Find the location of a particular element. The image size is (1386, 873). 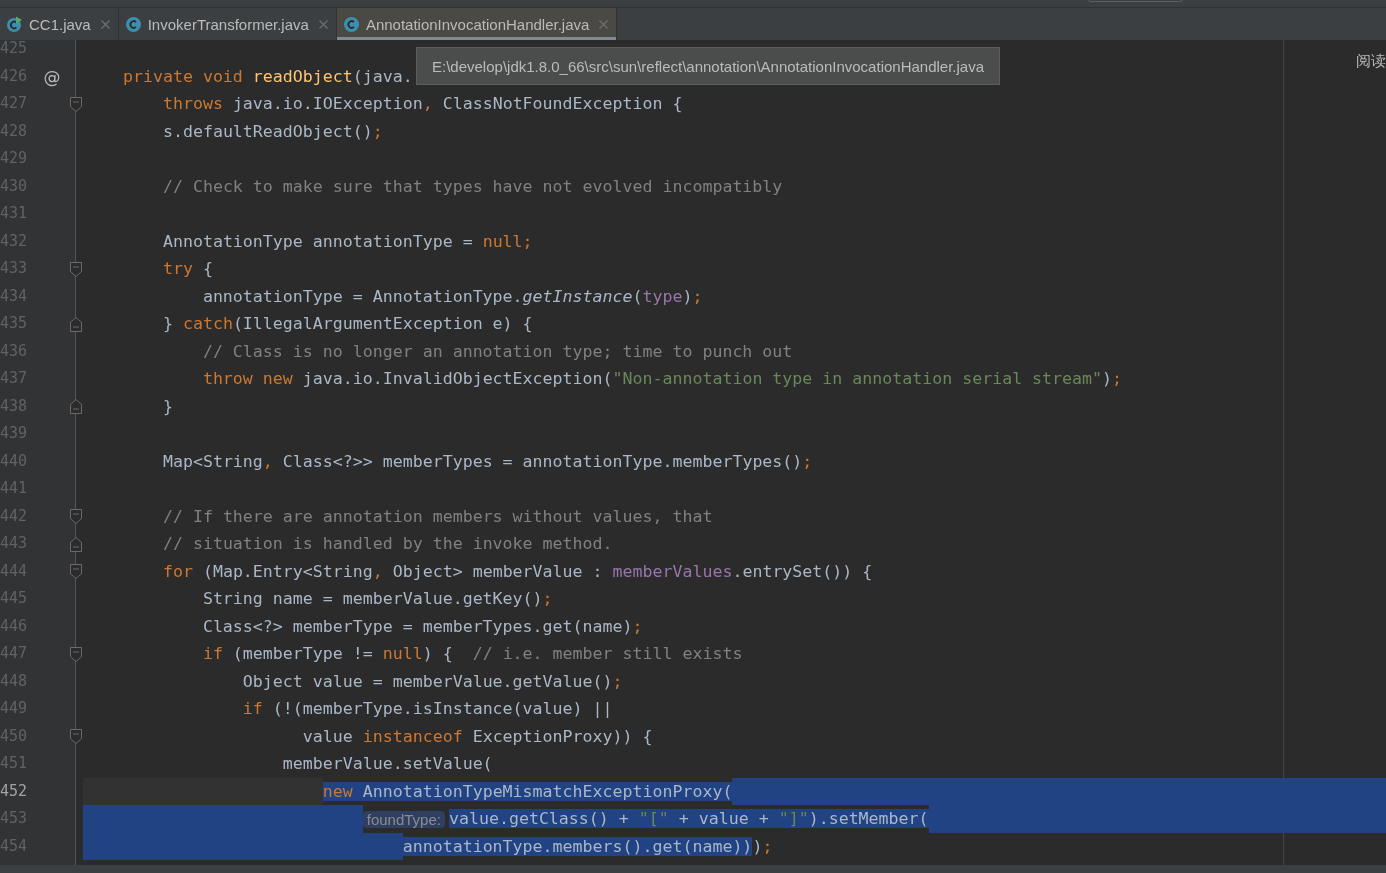

reader-mode-label: 阅读 is located at coordinates (1371, 61).